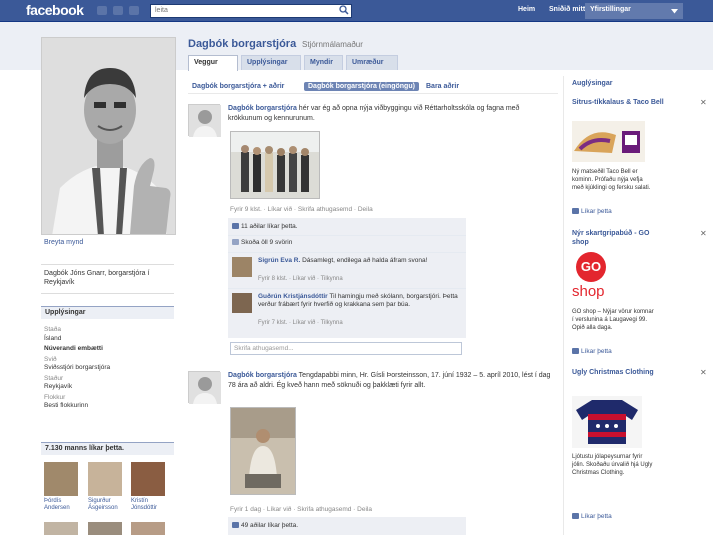 The image size is (713, 535). I want to click on taco-bell-ad-illustration, so click(608, 141).